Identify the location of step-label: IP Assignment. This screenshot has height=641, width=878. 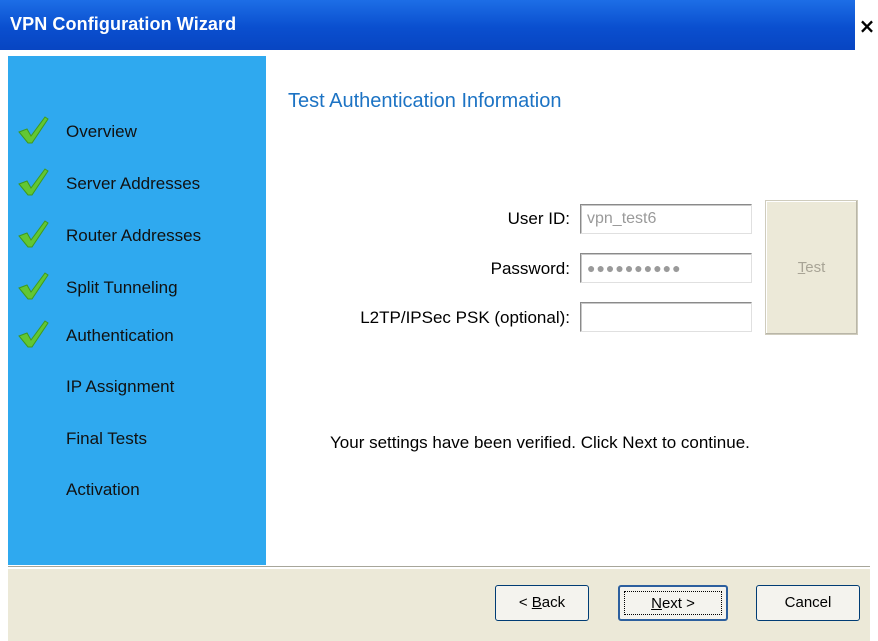
(120, 386).